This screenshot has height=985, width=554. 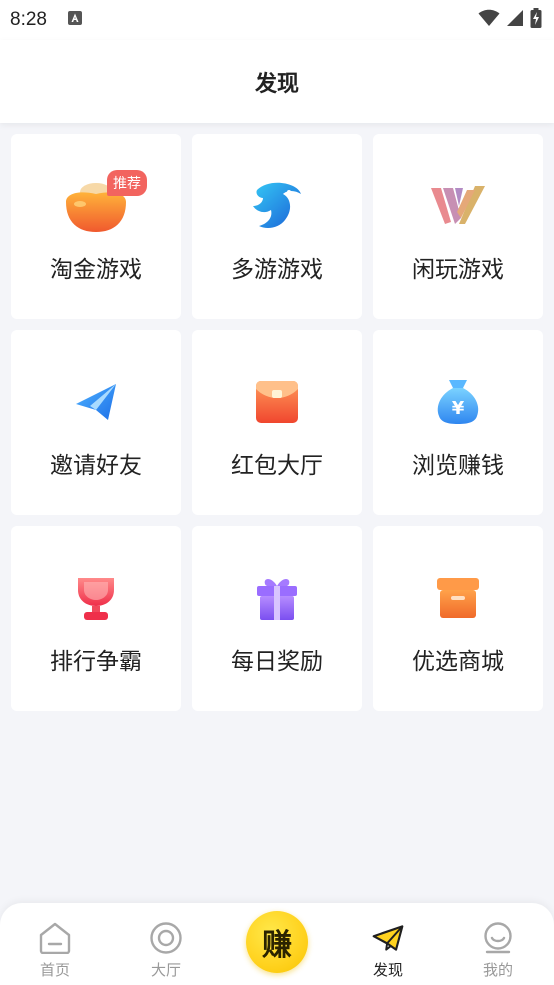 I want to click on red-envelope-icon, so click(x=277, y=402).